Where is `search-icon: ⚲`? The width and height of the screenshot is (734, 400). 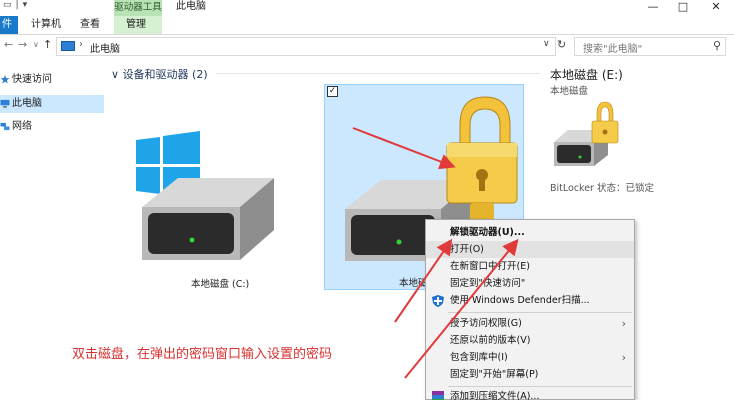
search-icon: ⚲ is located at coordinates (716, 45).